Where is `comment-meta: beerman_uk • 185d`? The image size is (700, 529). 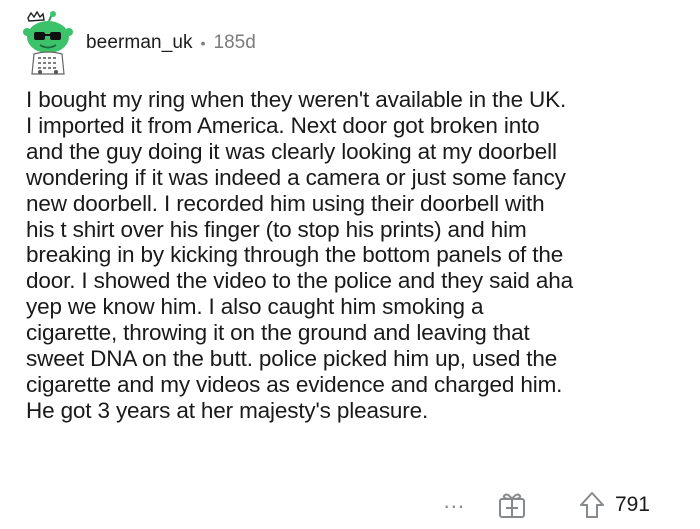
comment-meta: beerman_uk • 185d is located at coordinates (171, 43).